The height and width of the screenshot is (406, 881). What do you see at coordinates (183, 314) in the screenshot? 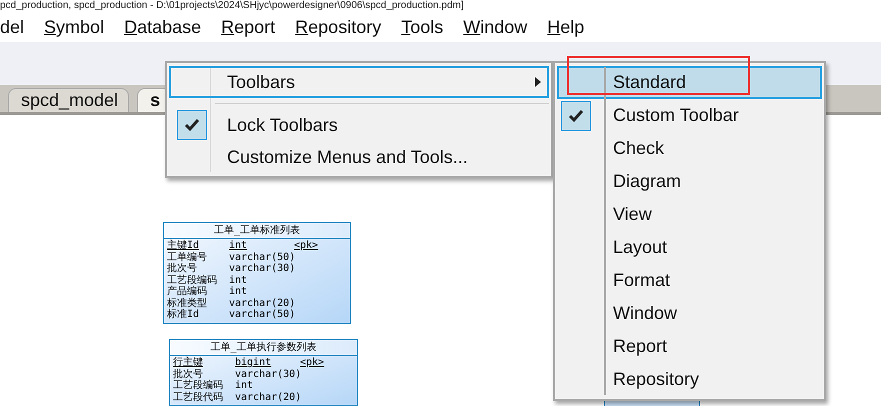
I see `column-name: 标准Id` at bounding box center [183, 314].